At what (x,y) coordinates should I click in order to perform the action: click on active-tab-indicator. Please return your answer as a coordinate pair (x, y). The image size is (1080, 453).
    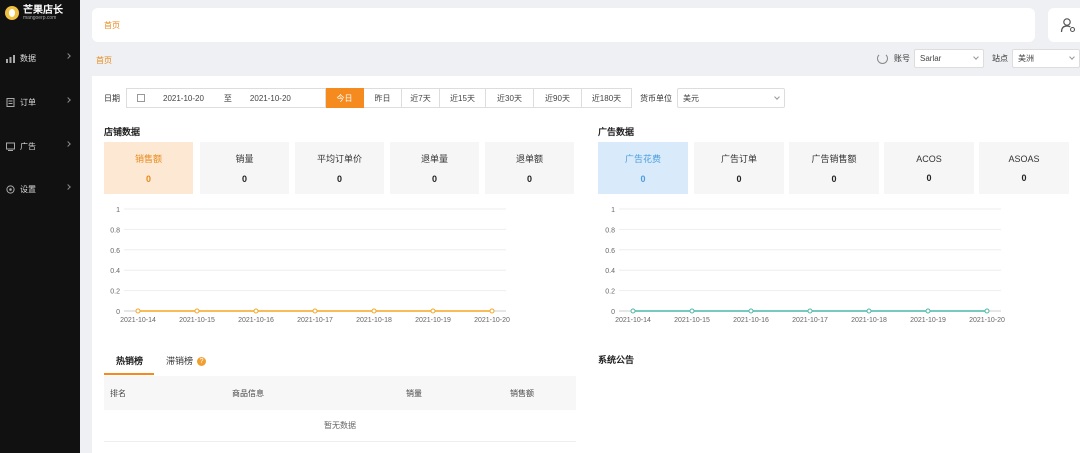
    Looking at the image, I should click on (129, 374).